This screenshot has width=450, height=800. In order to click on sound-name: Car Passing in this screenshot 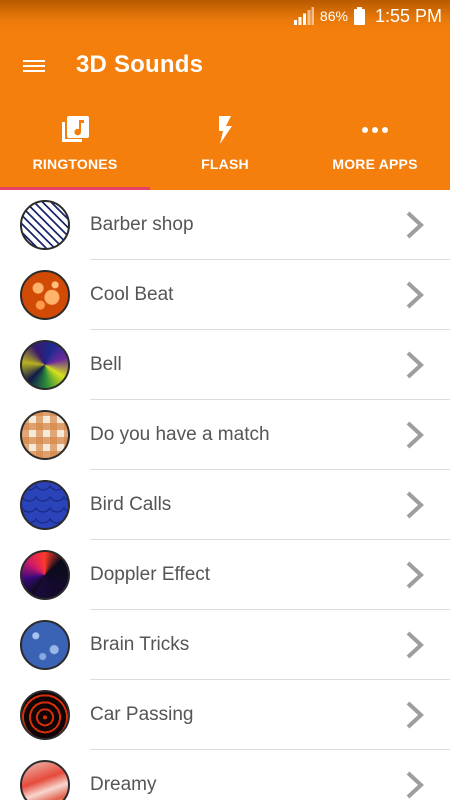, I will do `click(142, 714)`.